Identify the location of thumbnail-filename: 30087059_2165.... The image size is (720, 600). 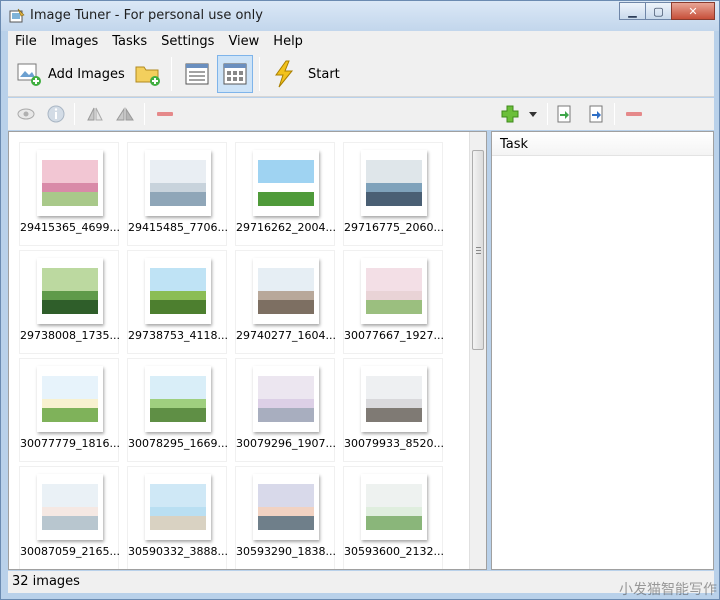
(70, 551).